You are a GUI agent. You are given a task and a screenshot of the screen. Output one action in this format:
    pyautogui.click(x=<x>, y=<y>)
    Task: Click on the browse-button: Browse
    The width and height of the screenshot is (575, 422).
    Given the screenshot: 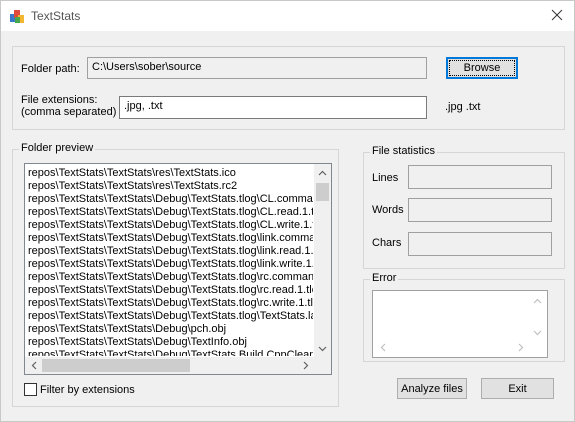 What is the action you would take?
    pyautogui.click(x=482, y=68)
    